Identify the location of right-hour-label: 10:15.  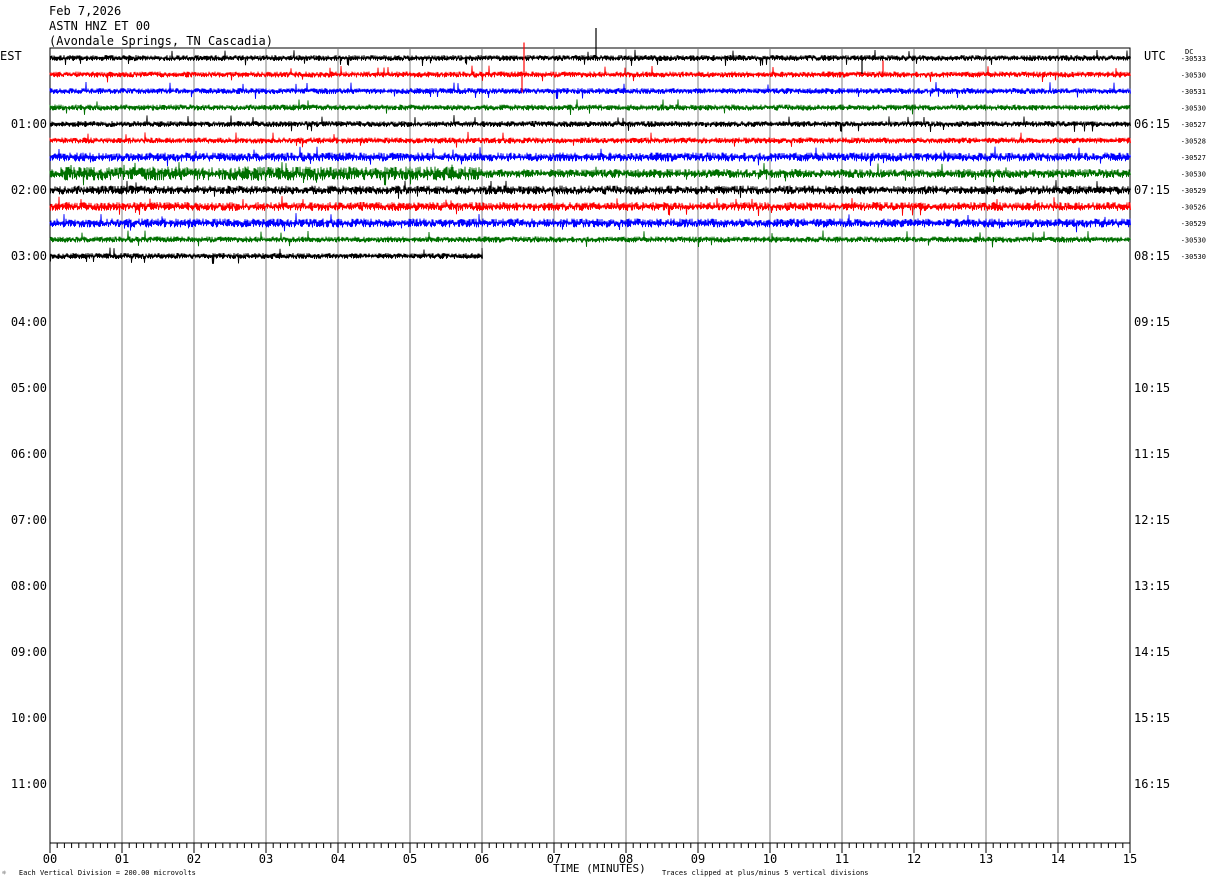
(1152, 388).